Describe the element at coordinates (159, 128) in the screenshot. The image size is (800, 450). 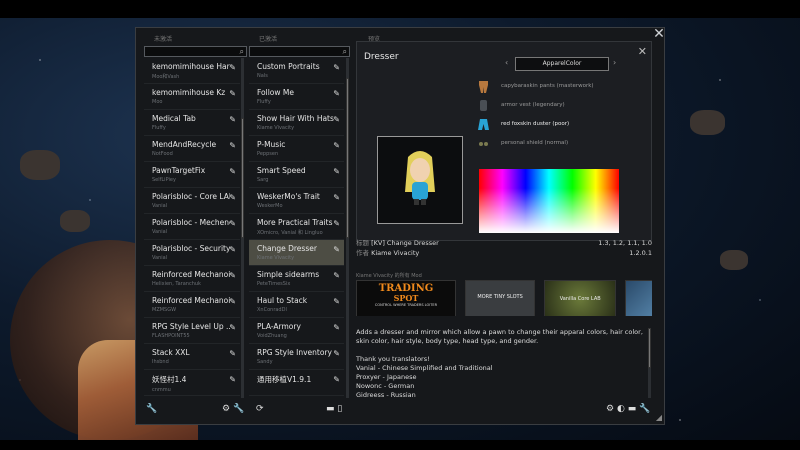
I see `mod-author: Fluffy` at that location.